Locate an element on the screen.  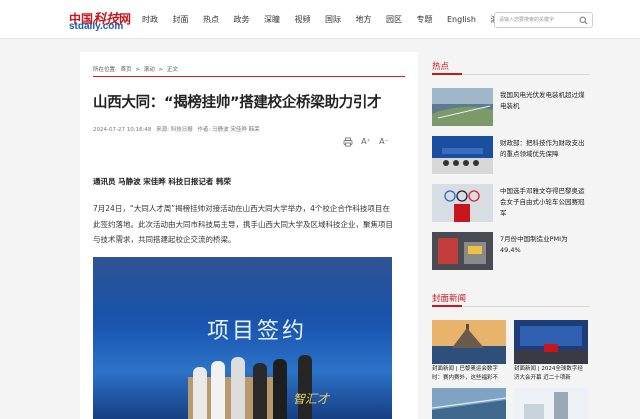
cover-news-title: 封面新闻 | 巴黎奥运会数字时：赛内赛外，这些福彩不 is located at coordinates (465, 373).